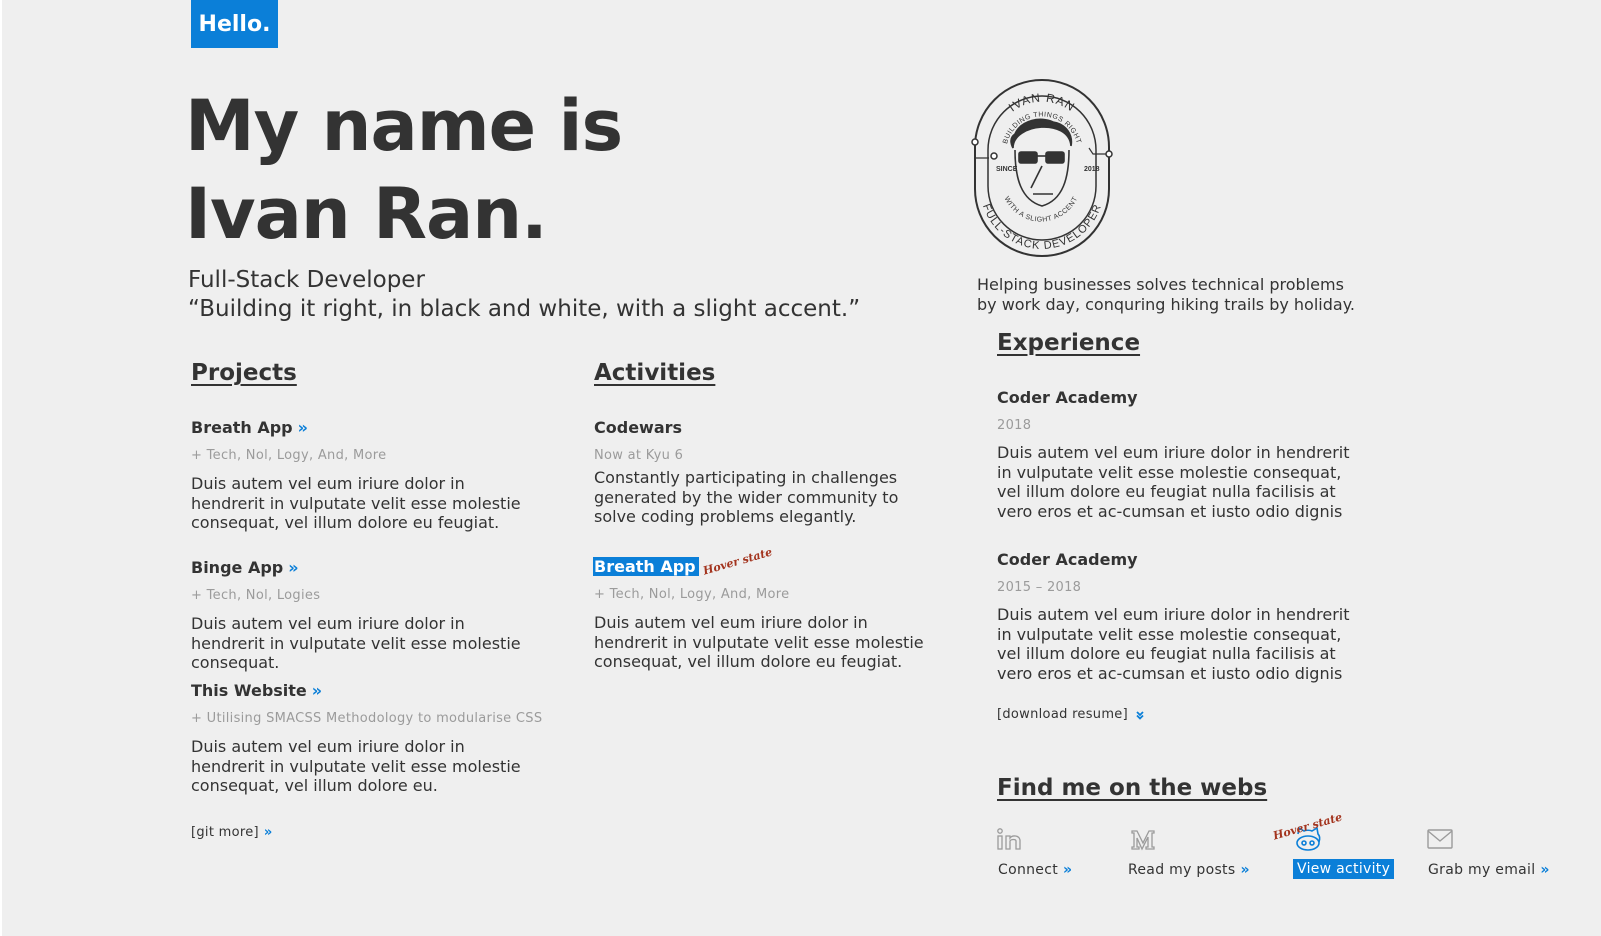 Image resolution: width=1601 pixels, height=936 pixels. Describe the element at coordinates (1440, 839) in the screenshot. I see `email-icon` at that location.